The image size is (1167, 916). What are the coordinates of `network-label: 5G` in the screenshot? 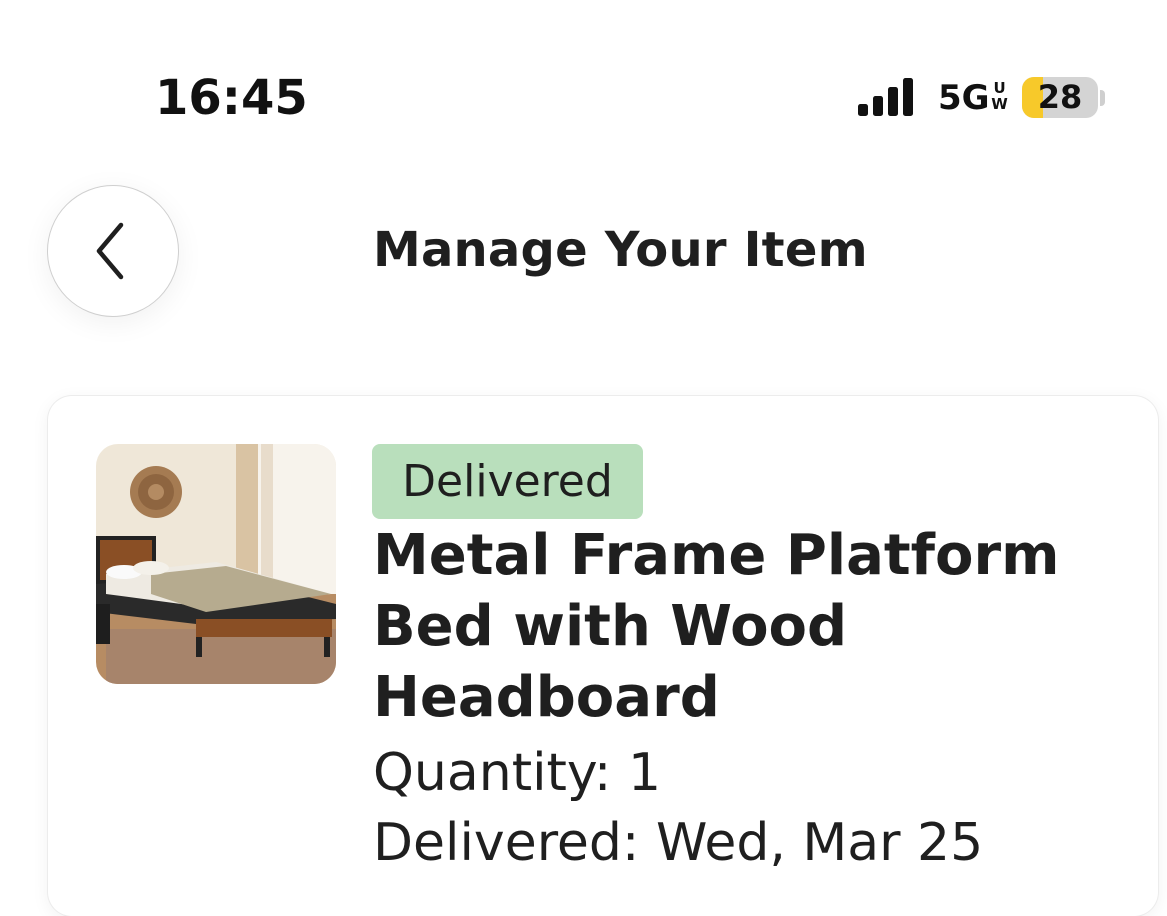 It's located at (964, 98).